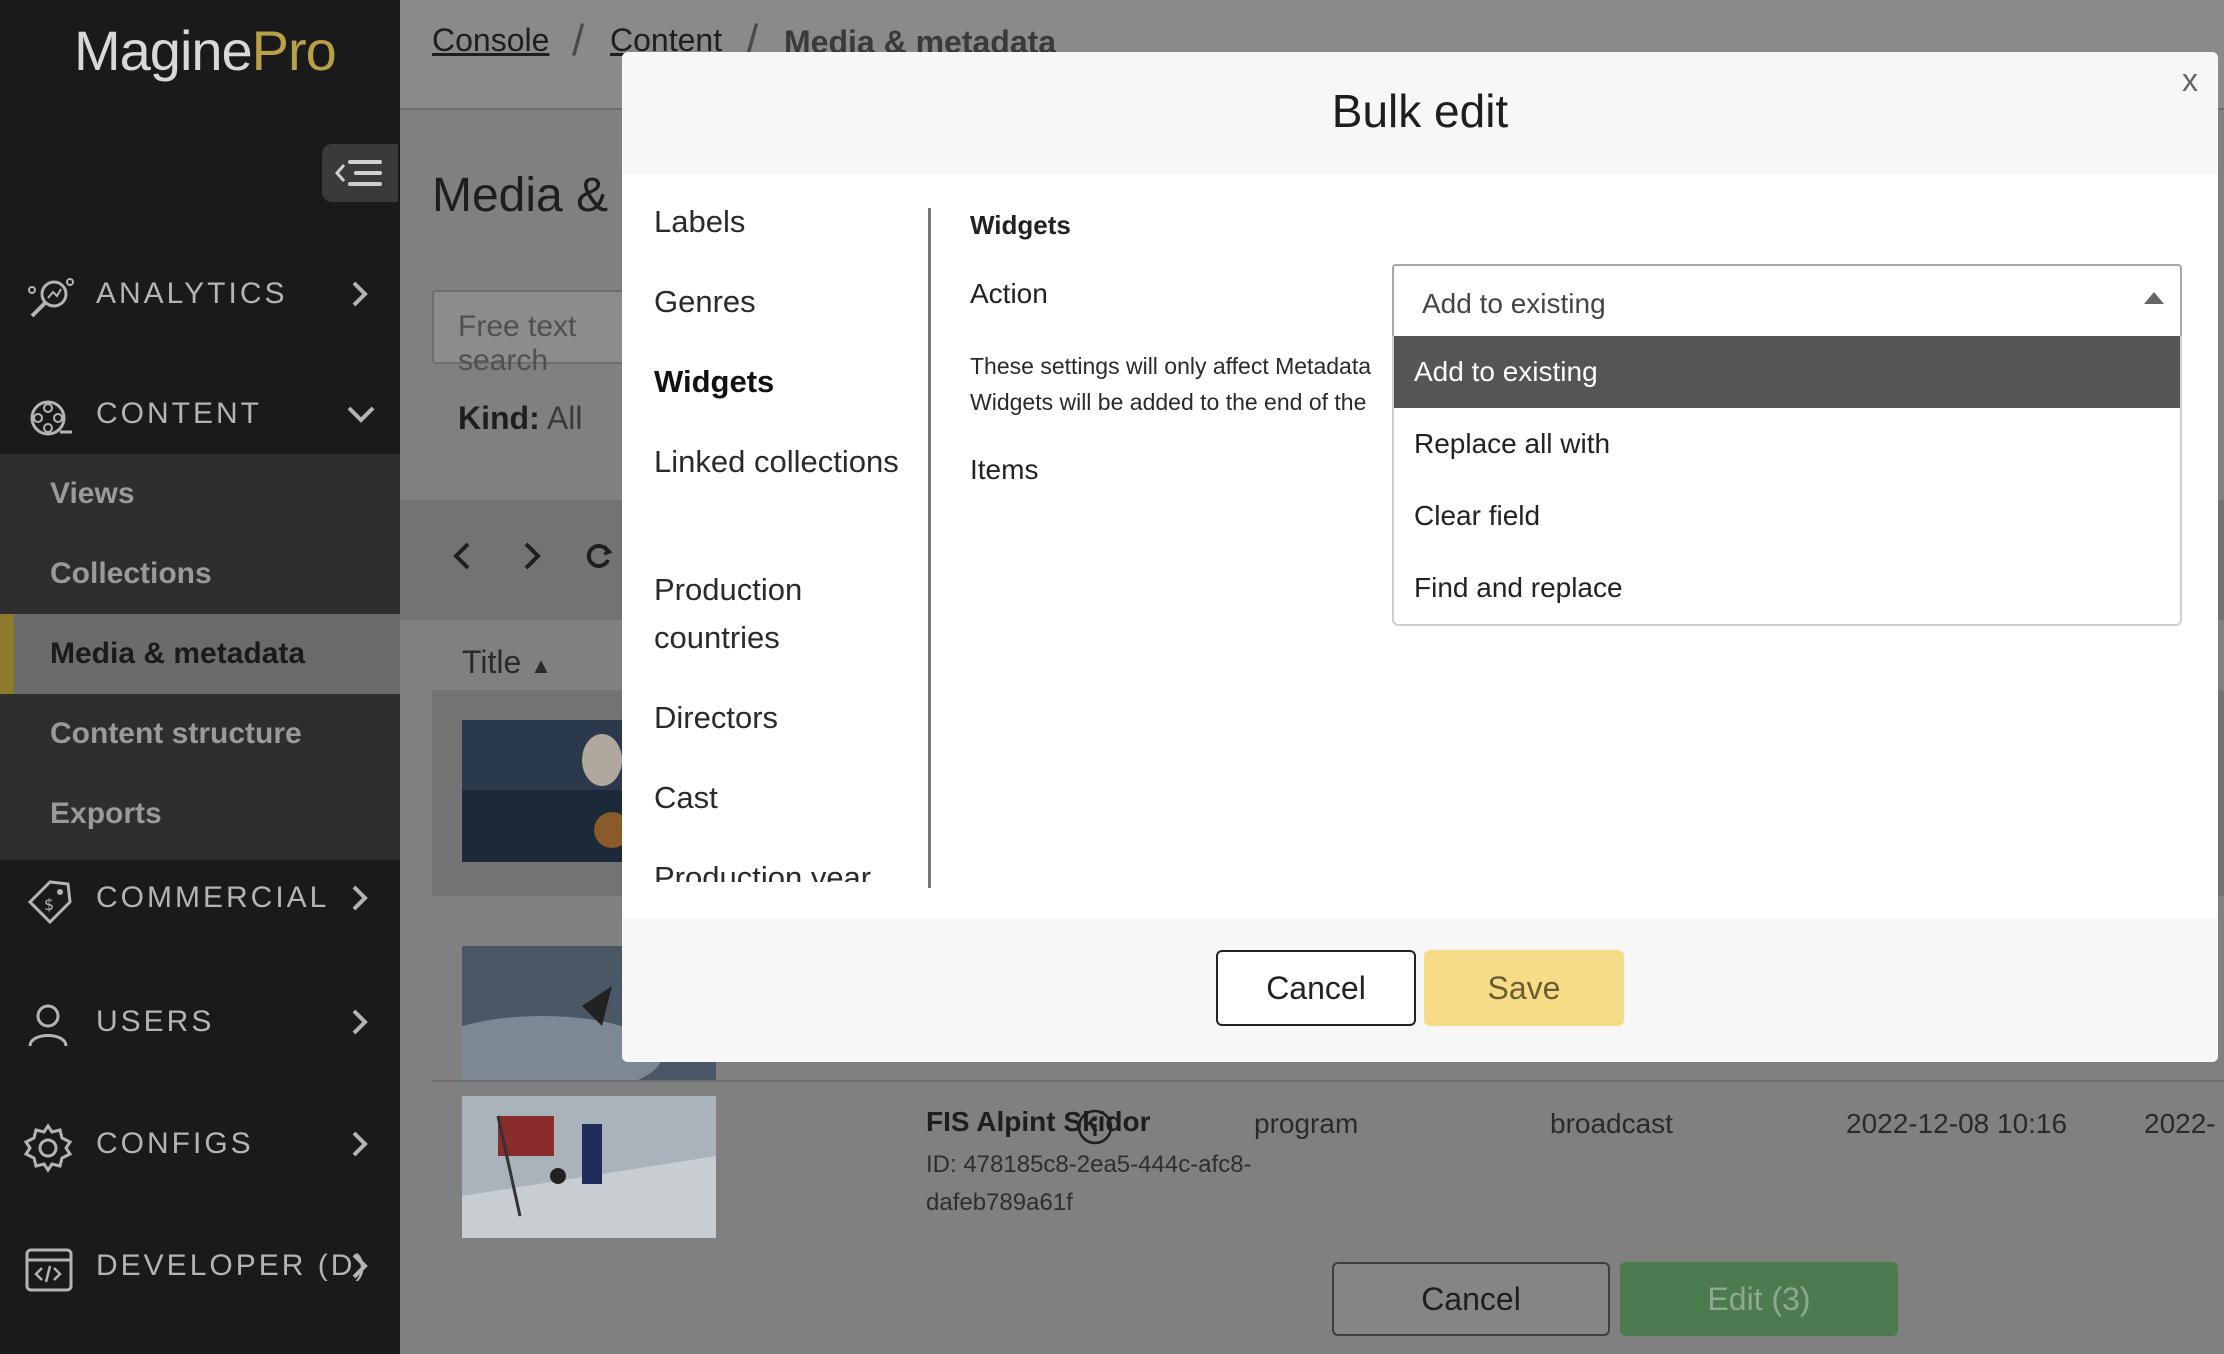  What do you see at coordinates (1306, 1123) in the screenshot?
I see `row-kind: program` at bounding box center [1306, 1123].